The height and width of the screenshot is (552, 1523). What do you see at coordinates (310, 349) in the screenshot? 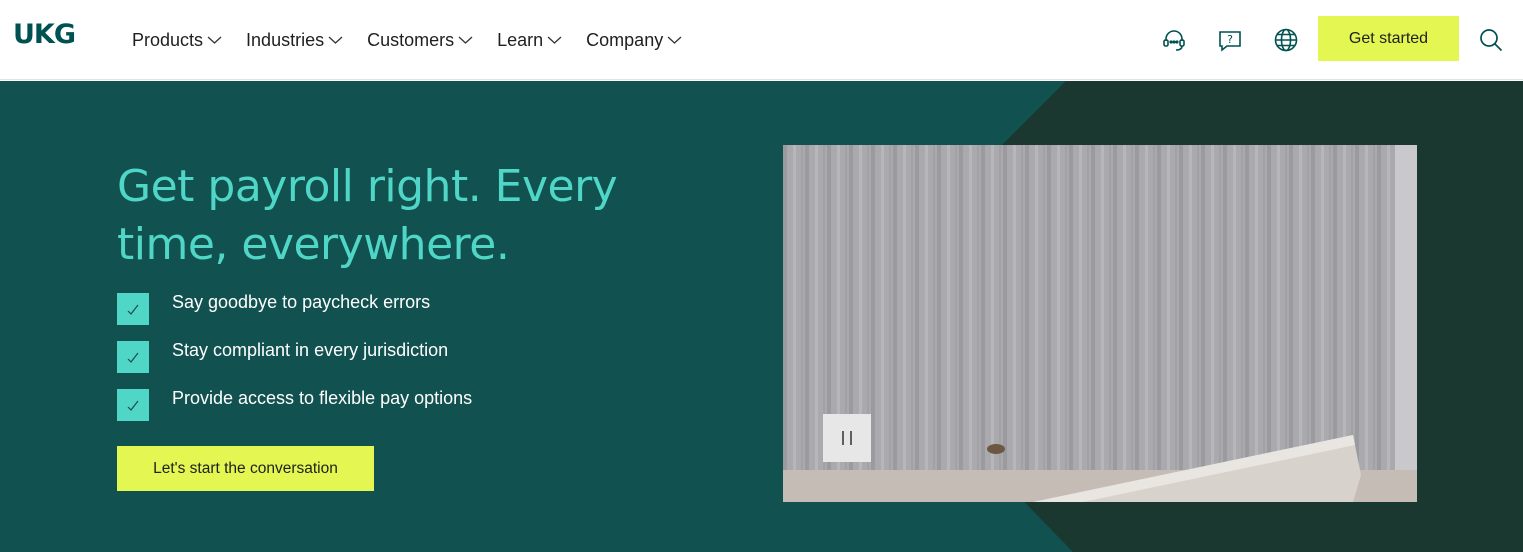
I see `bullet-text: Stay compliant in every jurisdiction` at bounding box center [310, 349].